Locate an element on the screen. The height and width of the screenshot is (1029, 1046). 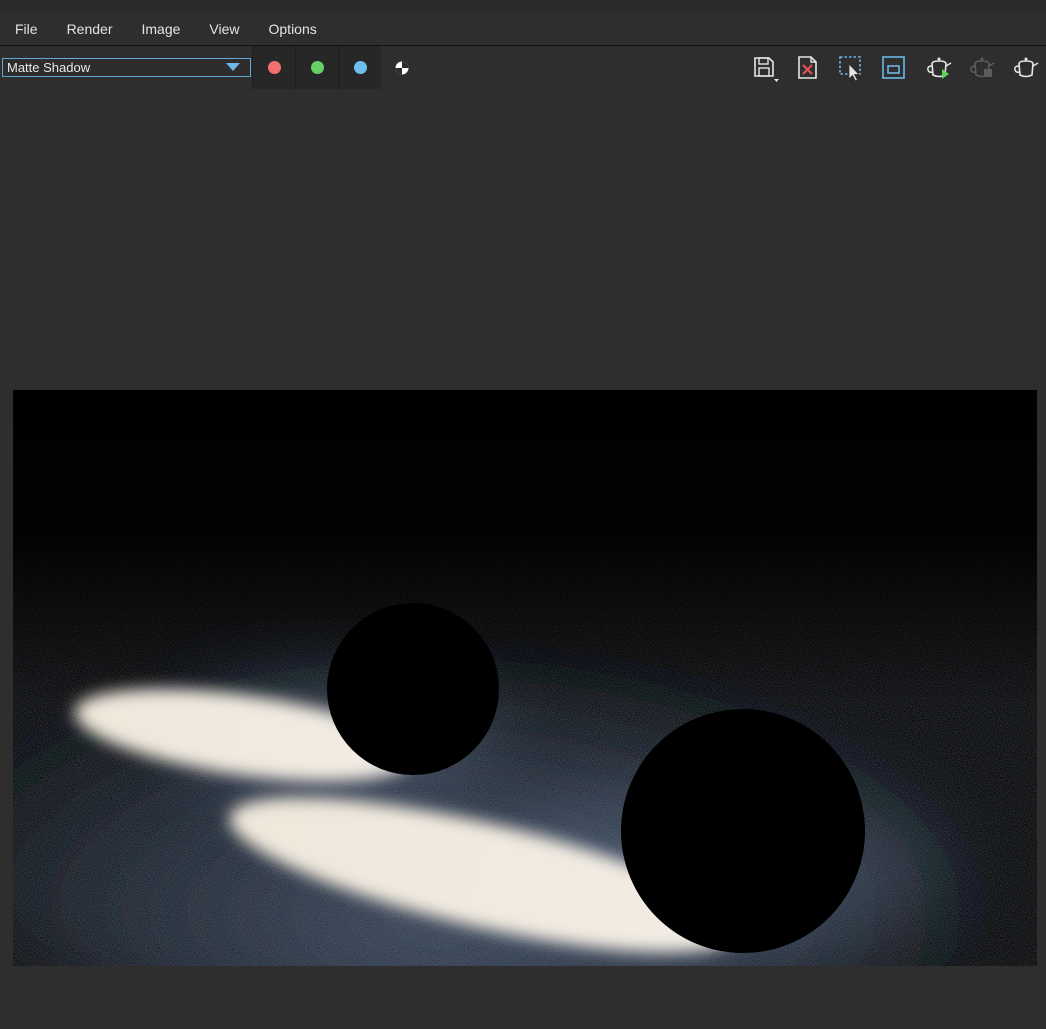
blue-channel-button is located at coordinates (359, 67).